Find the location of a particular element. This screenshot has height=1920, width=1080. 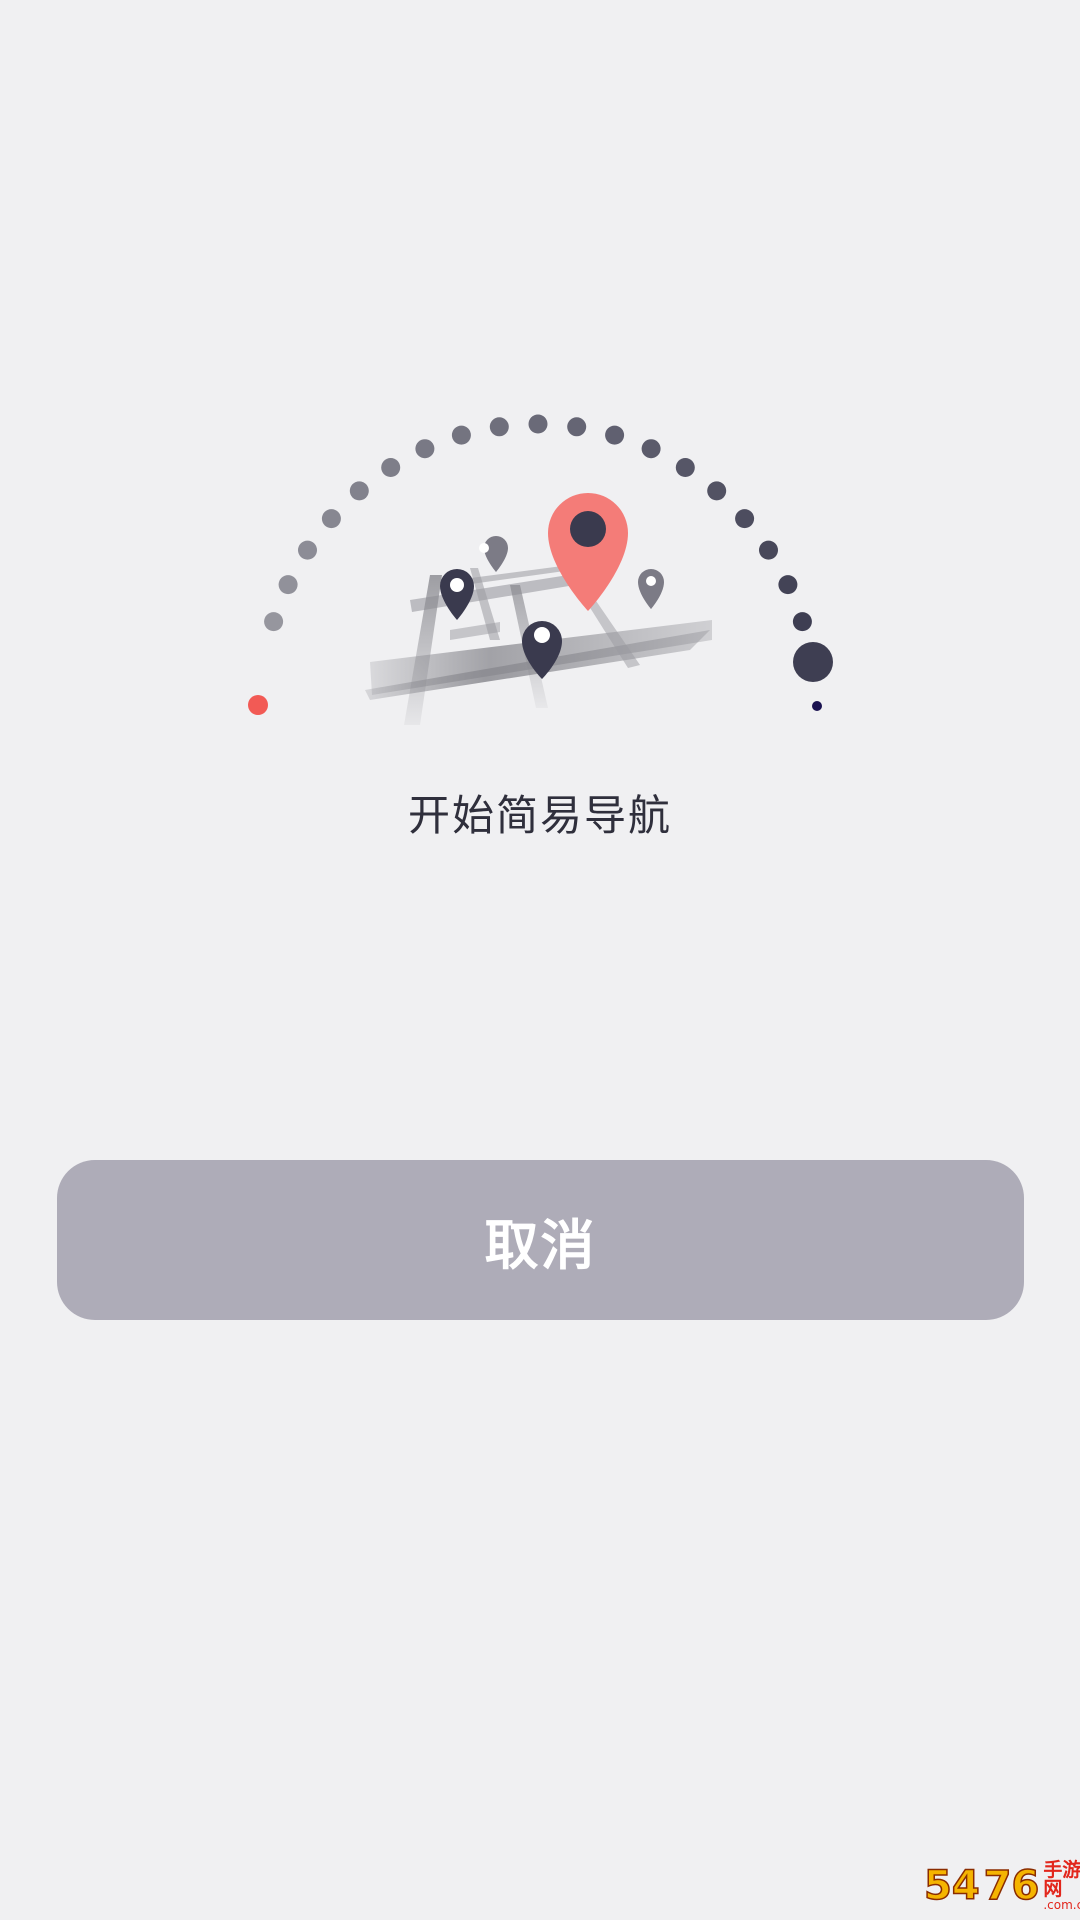

end-dot is located at coordinates (817, 706).